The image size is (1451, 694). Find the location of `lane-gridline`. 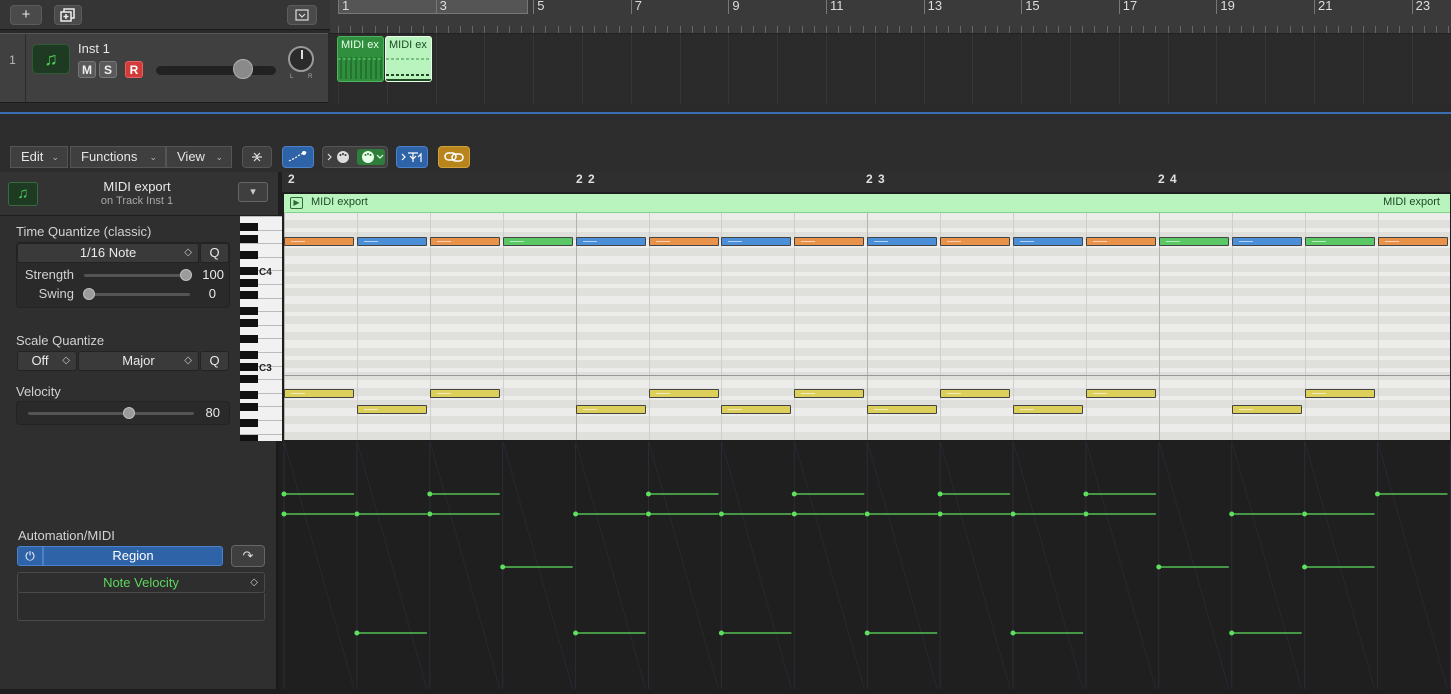

lane-gridline is located at coordinates (631, 69).